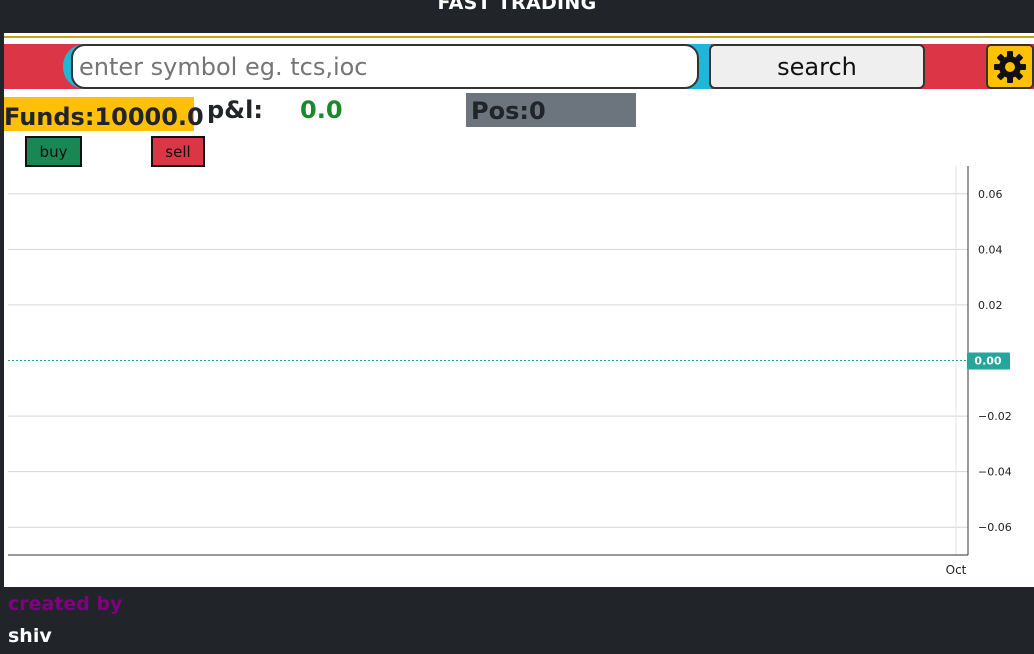 The height and width of the screenshot is (654, 1034). Describe the element at coordinates (178, 151) in the screenshot. I see `sell-button: sell` at that location.